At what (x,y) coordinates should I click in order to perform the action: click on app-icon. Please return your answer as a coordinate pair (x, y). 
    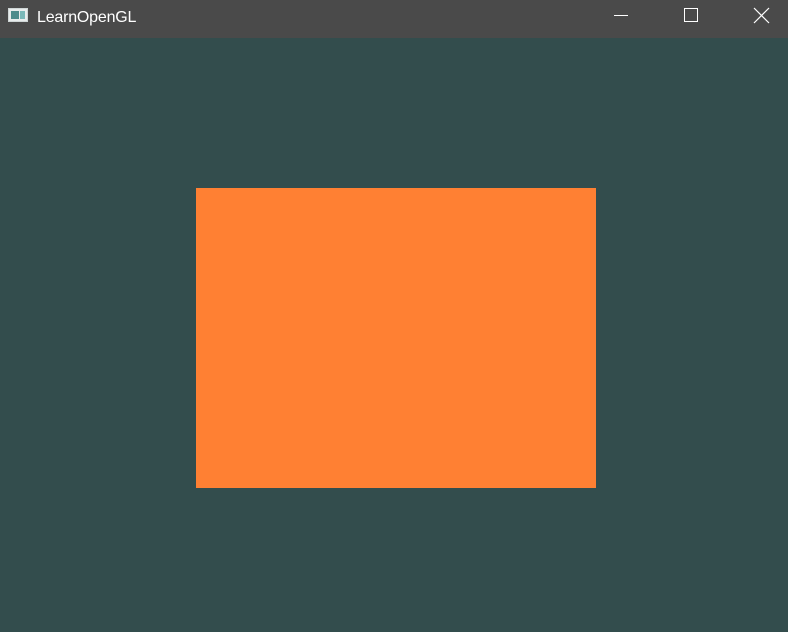
    Looking at the image, I should click on (18, 15).